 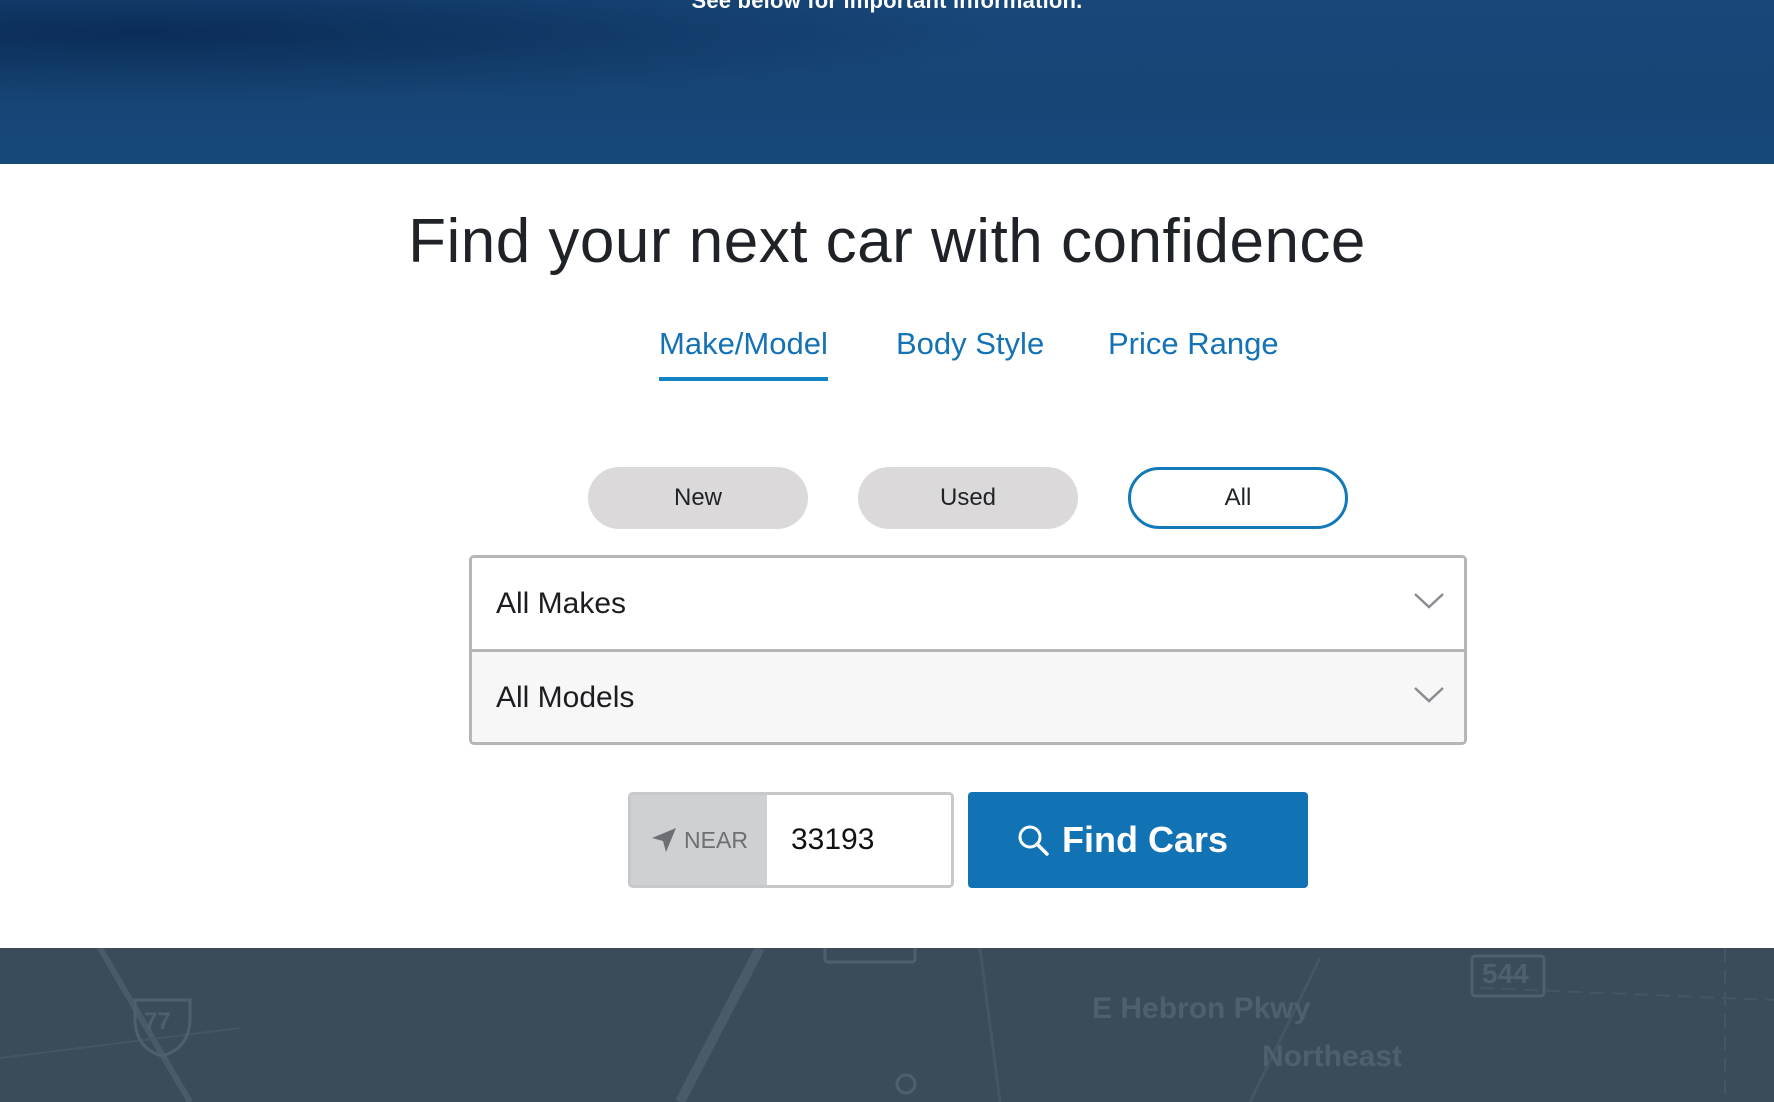 I want to click on tab-make-model: Make/Model, so click(x=743, y=353).